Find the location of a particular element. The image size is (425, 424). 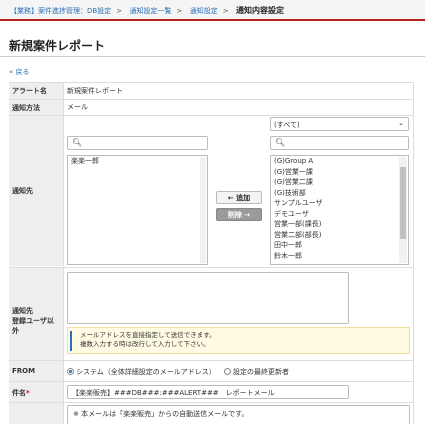

list-item: 楽楽一郎 is located at coordinates (137, 161).